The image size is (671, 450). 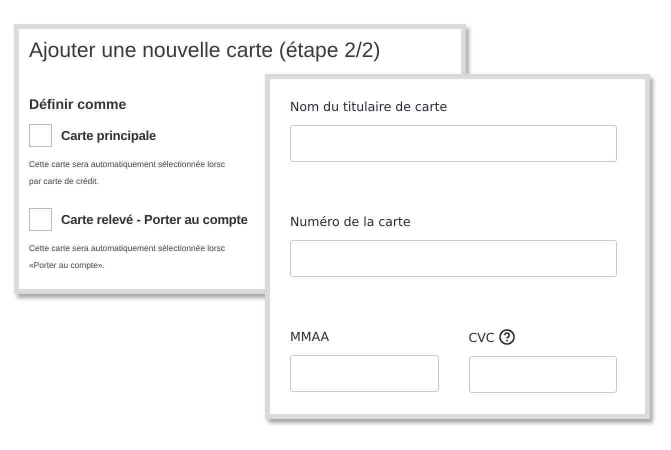 What do you see at coordinates (154, 219) in the screenshot?
I see `checkbox-label: Carte relevé - Porter au compte` at bounding box center [154, 219].